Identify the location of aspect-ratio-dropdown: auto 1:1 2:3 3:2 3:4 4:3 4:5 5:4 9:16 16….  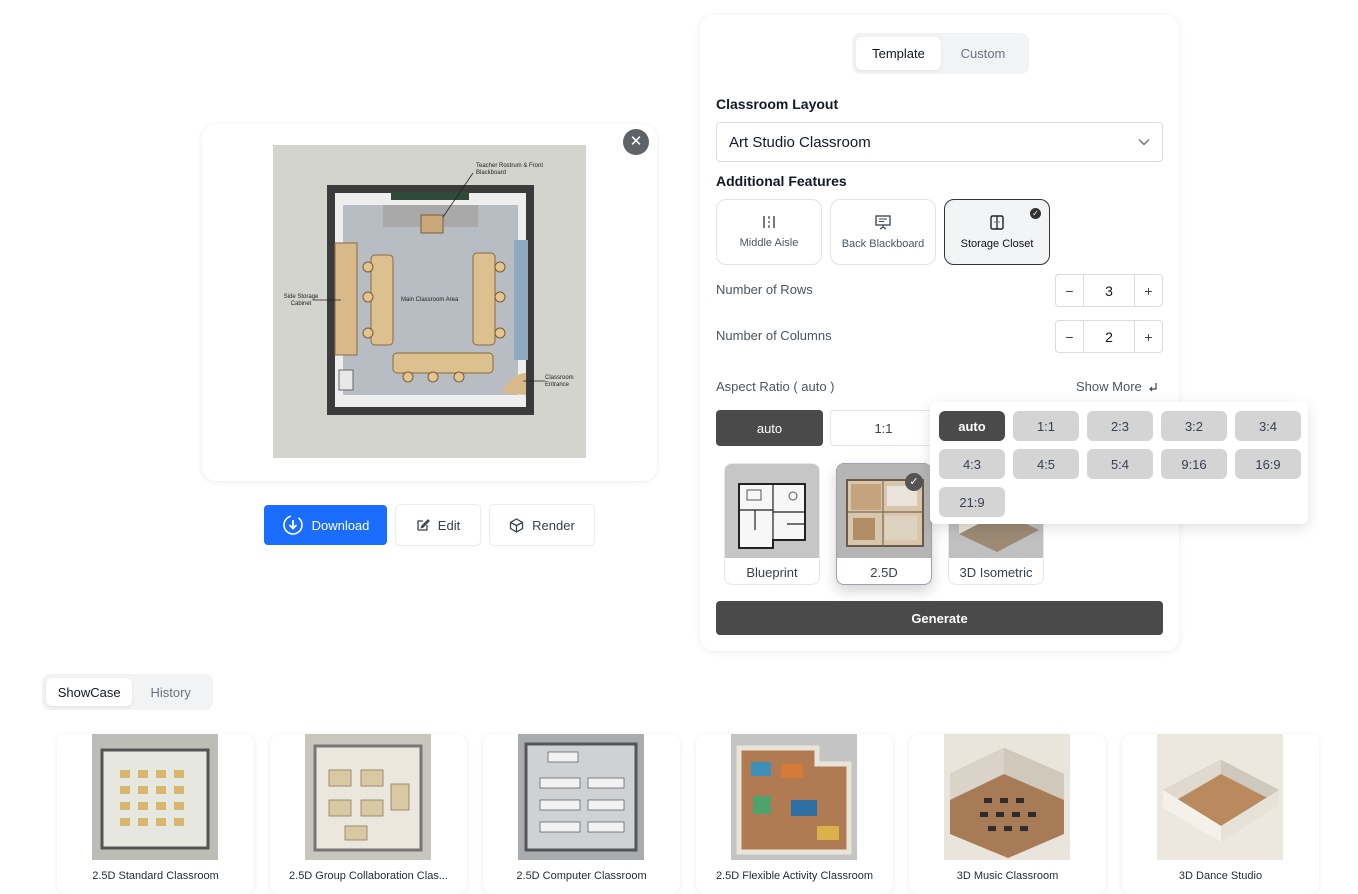
(1119, 463).